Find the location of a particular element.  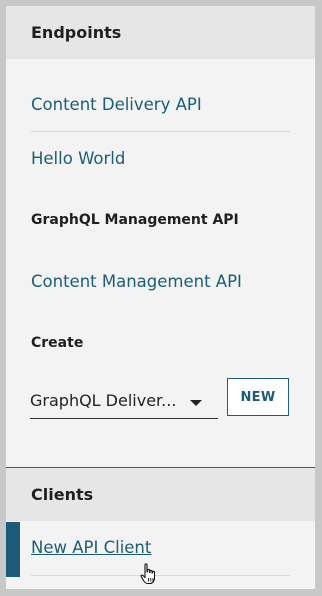

new-endpoint-button: NEW is located at coordinates (258, 397).